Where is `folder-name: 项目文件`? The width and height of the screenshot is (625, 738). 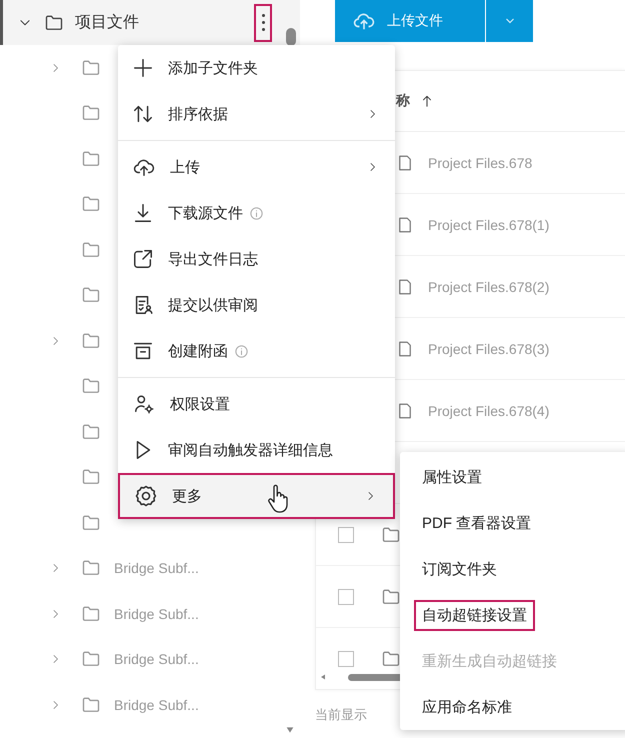 folder-name: 项目文件 is located at coordinates (107, 22).